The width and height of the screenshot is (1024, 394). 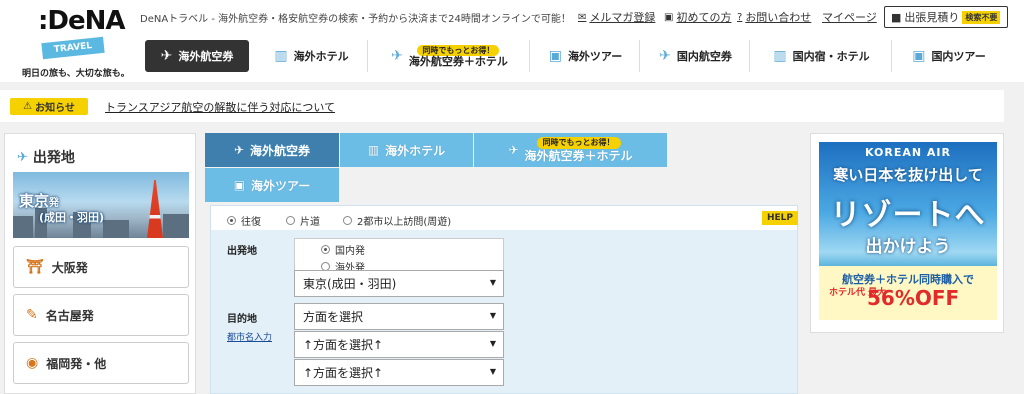 What do you see at coordinates (932, 17) in the screenshot?
I see `estimate-label: 出張見積り` at bounding box center [932, 17].